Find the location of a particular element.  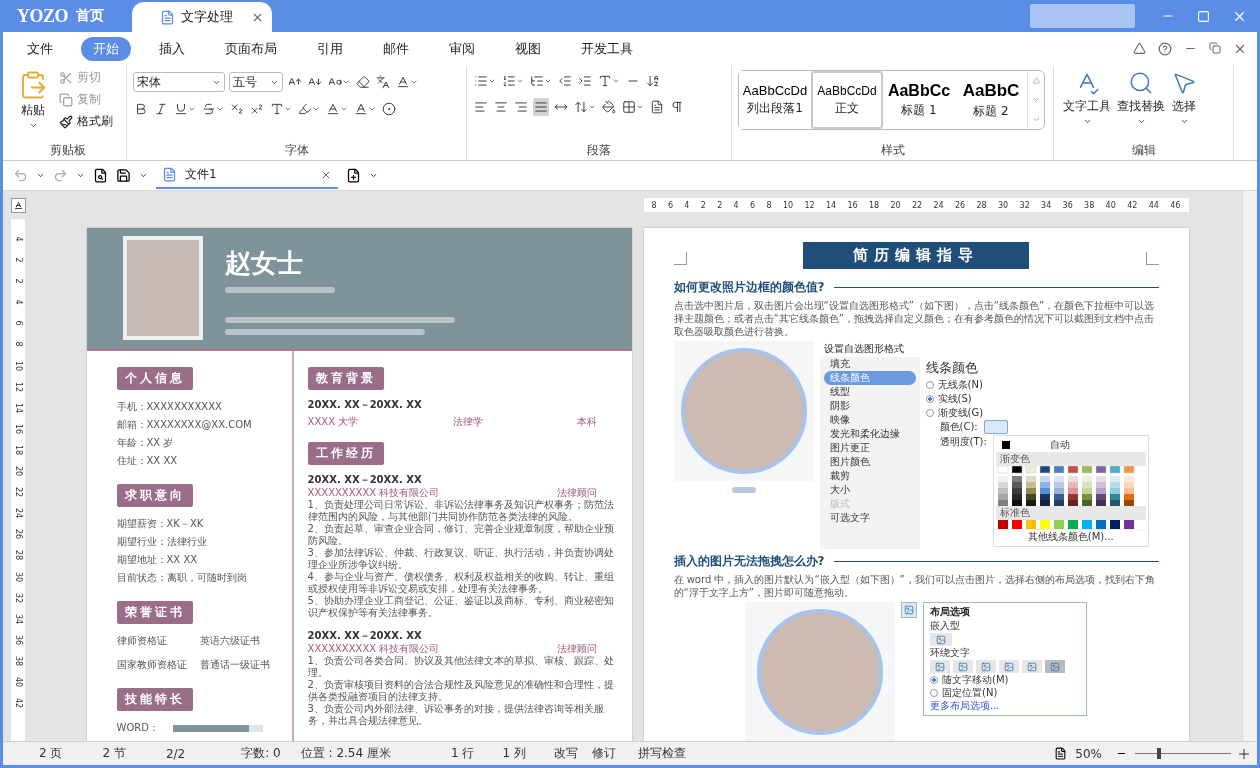

ruler-number: 8 is located at coordinates (18, 344).